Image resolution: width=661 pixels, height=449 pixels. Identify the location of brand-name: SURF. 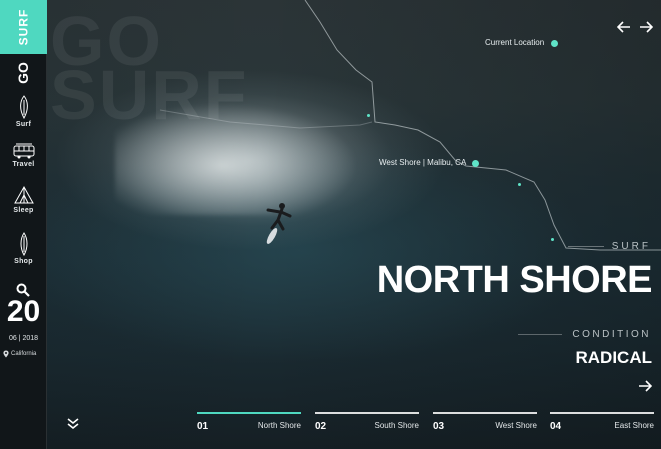
(23, 27).